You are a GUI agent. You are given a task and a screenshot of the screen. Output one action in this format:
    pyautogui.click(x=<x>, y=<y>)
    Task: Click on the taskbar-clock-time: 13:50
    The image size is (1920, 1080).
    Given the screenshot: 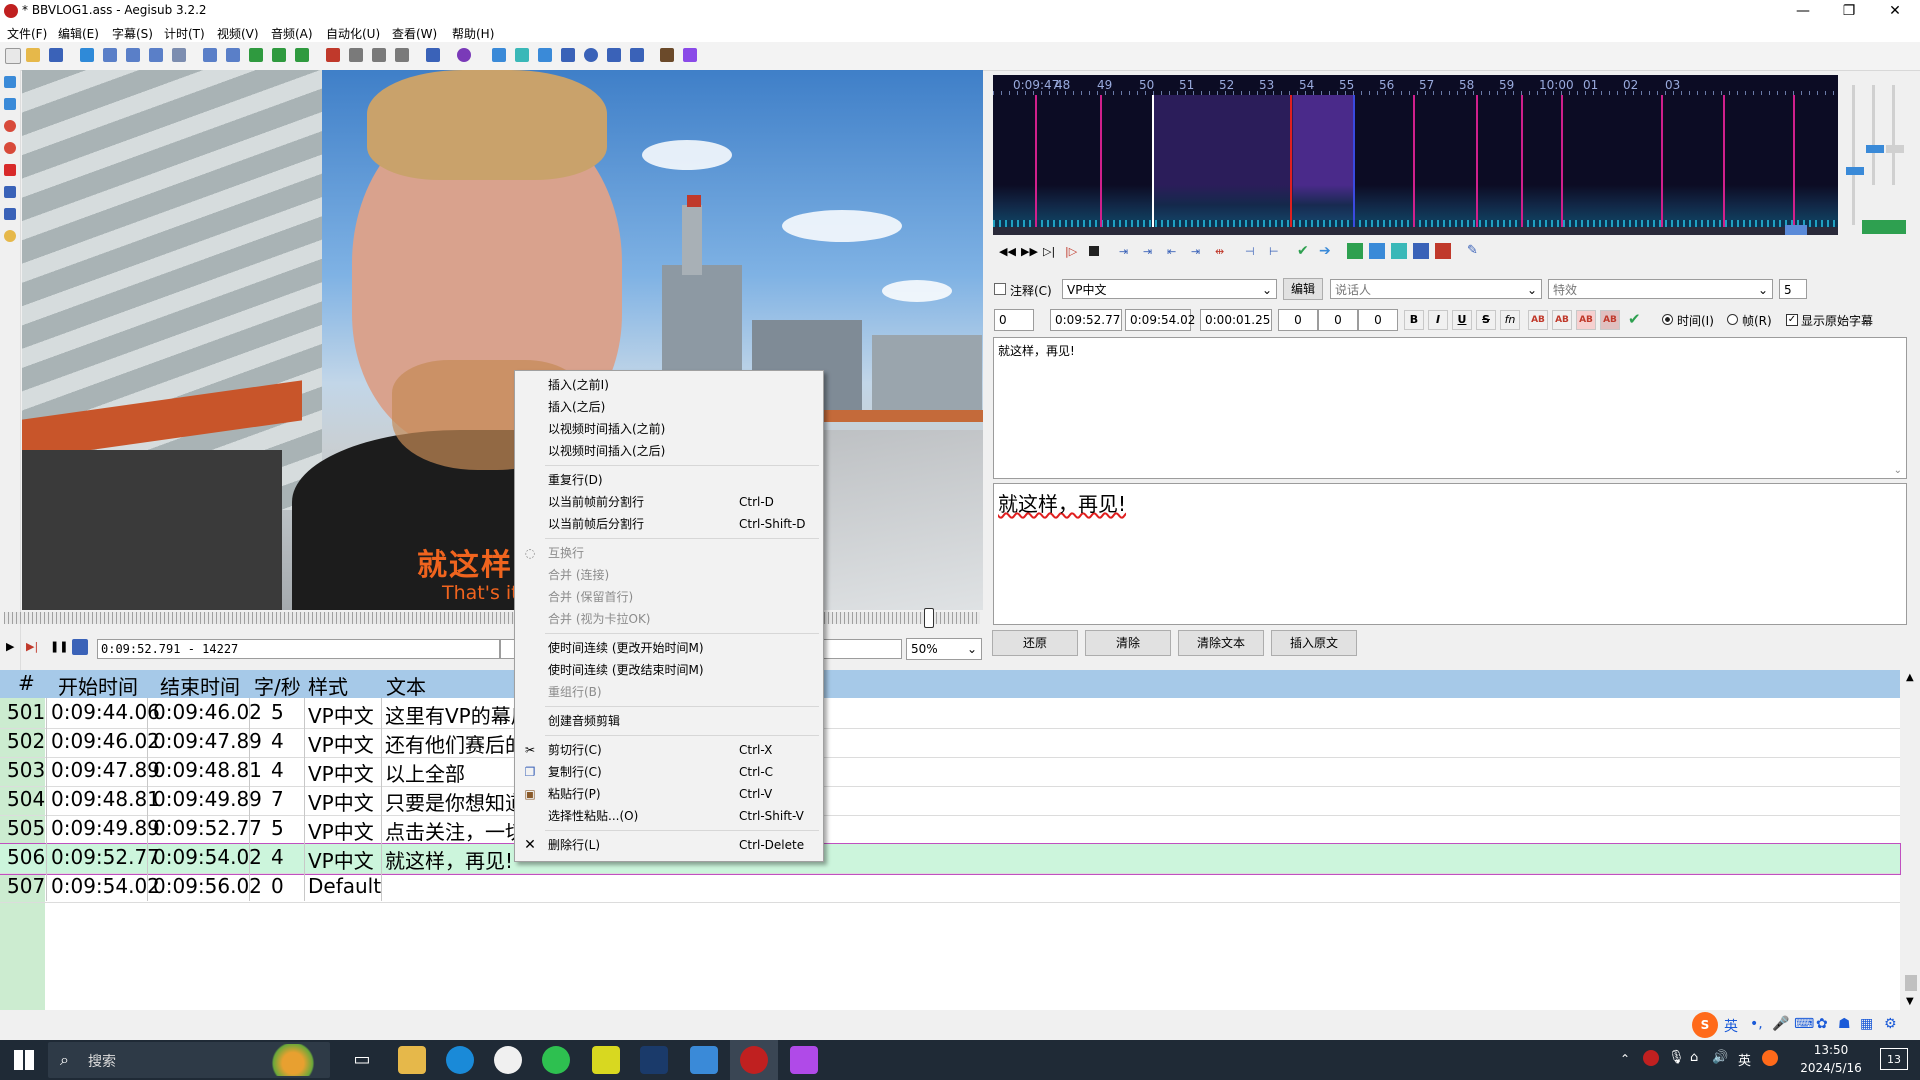 What is the action you would take?
    pyautogui.click(x=1831, y=1050)
    